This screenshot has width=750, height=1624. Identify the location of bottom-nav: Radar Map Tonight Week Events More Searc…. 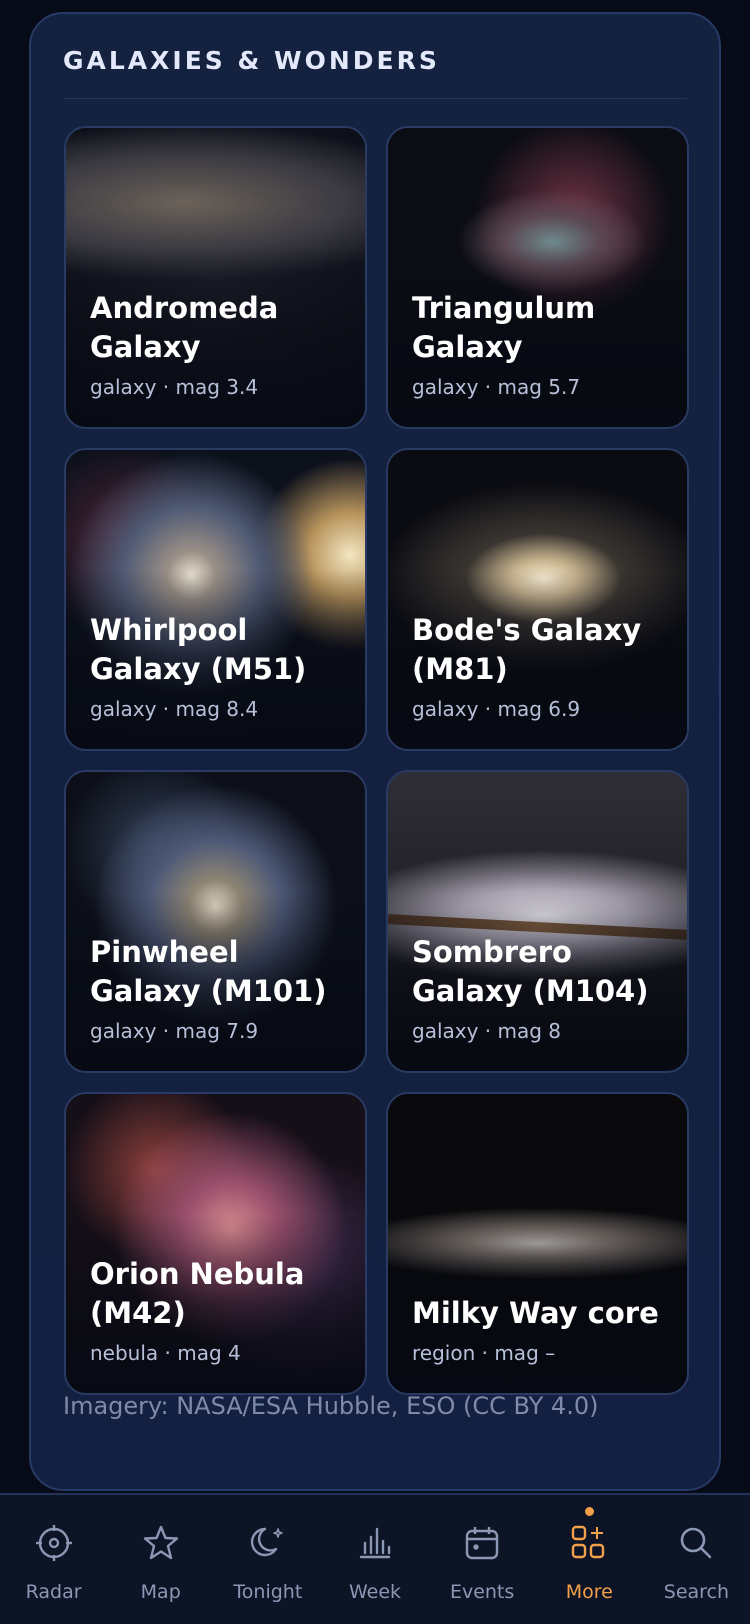
(375, 1558).